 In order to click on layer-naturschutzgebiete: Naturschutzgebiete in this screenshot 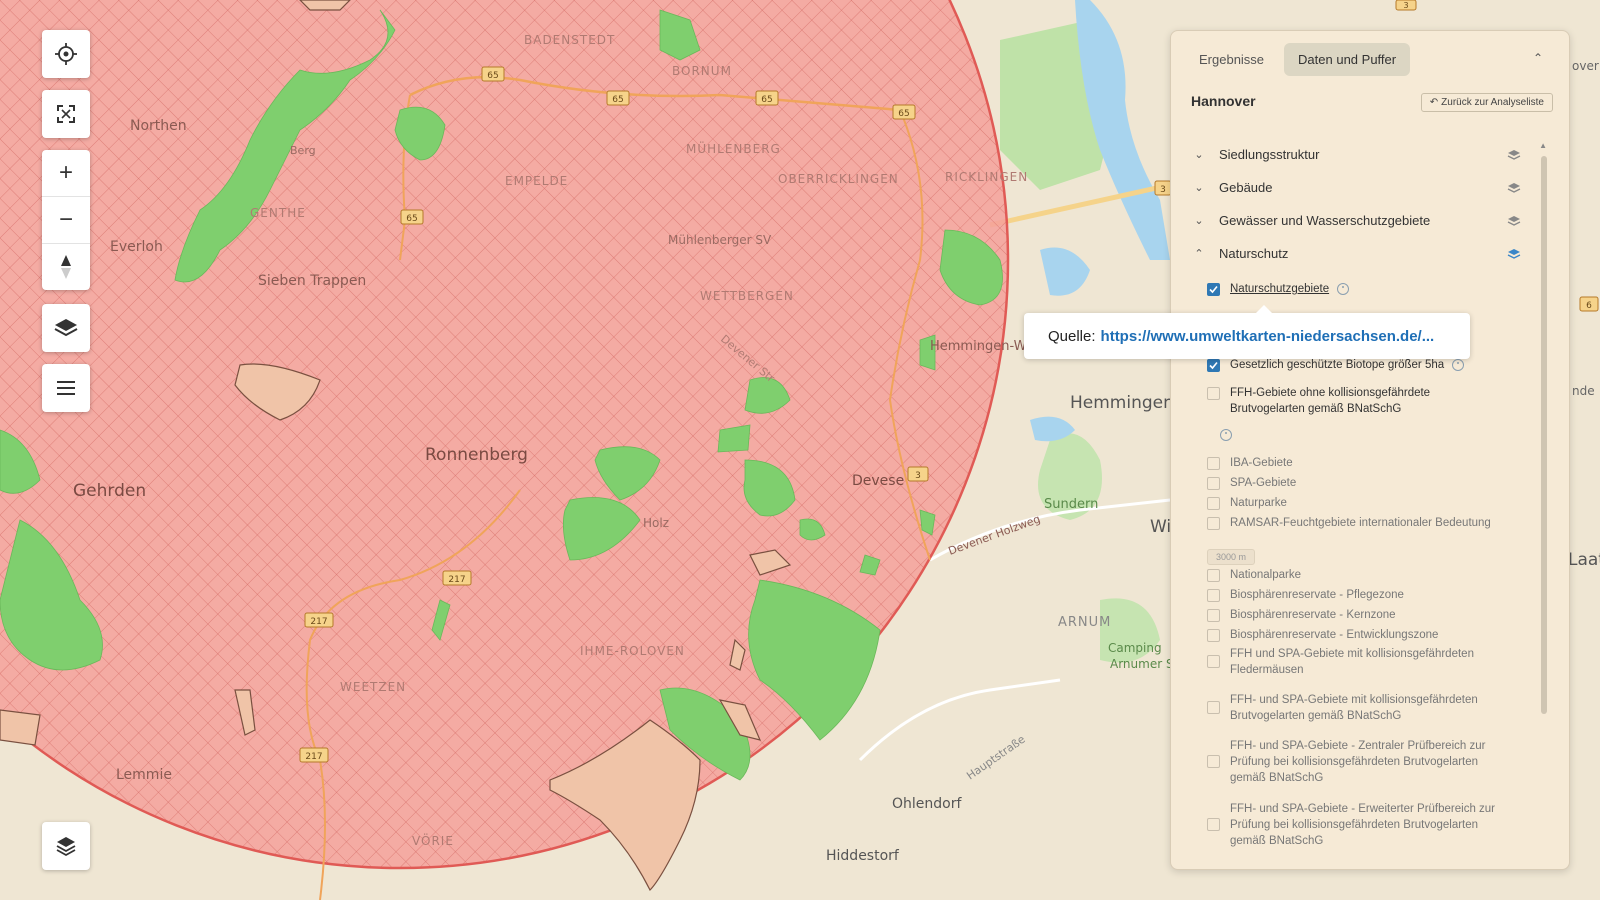, I will do `click(1352, 289)`.